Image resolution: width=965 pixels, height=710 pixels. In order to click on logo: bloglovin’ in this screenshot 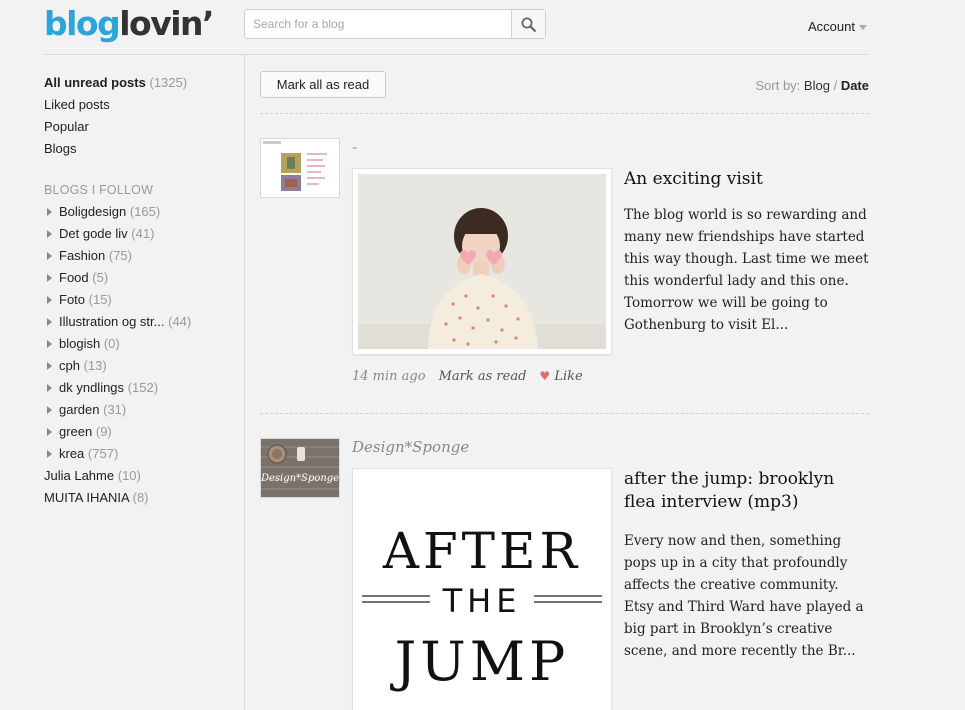, I will do `click(129, 23)`.